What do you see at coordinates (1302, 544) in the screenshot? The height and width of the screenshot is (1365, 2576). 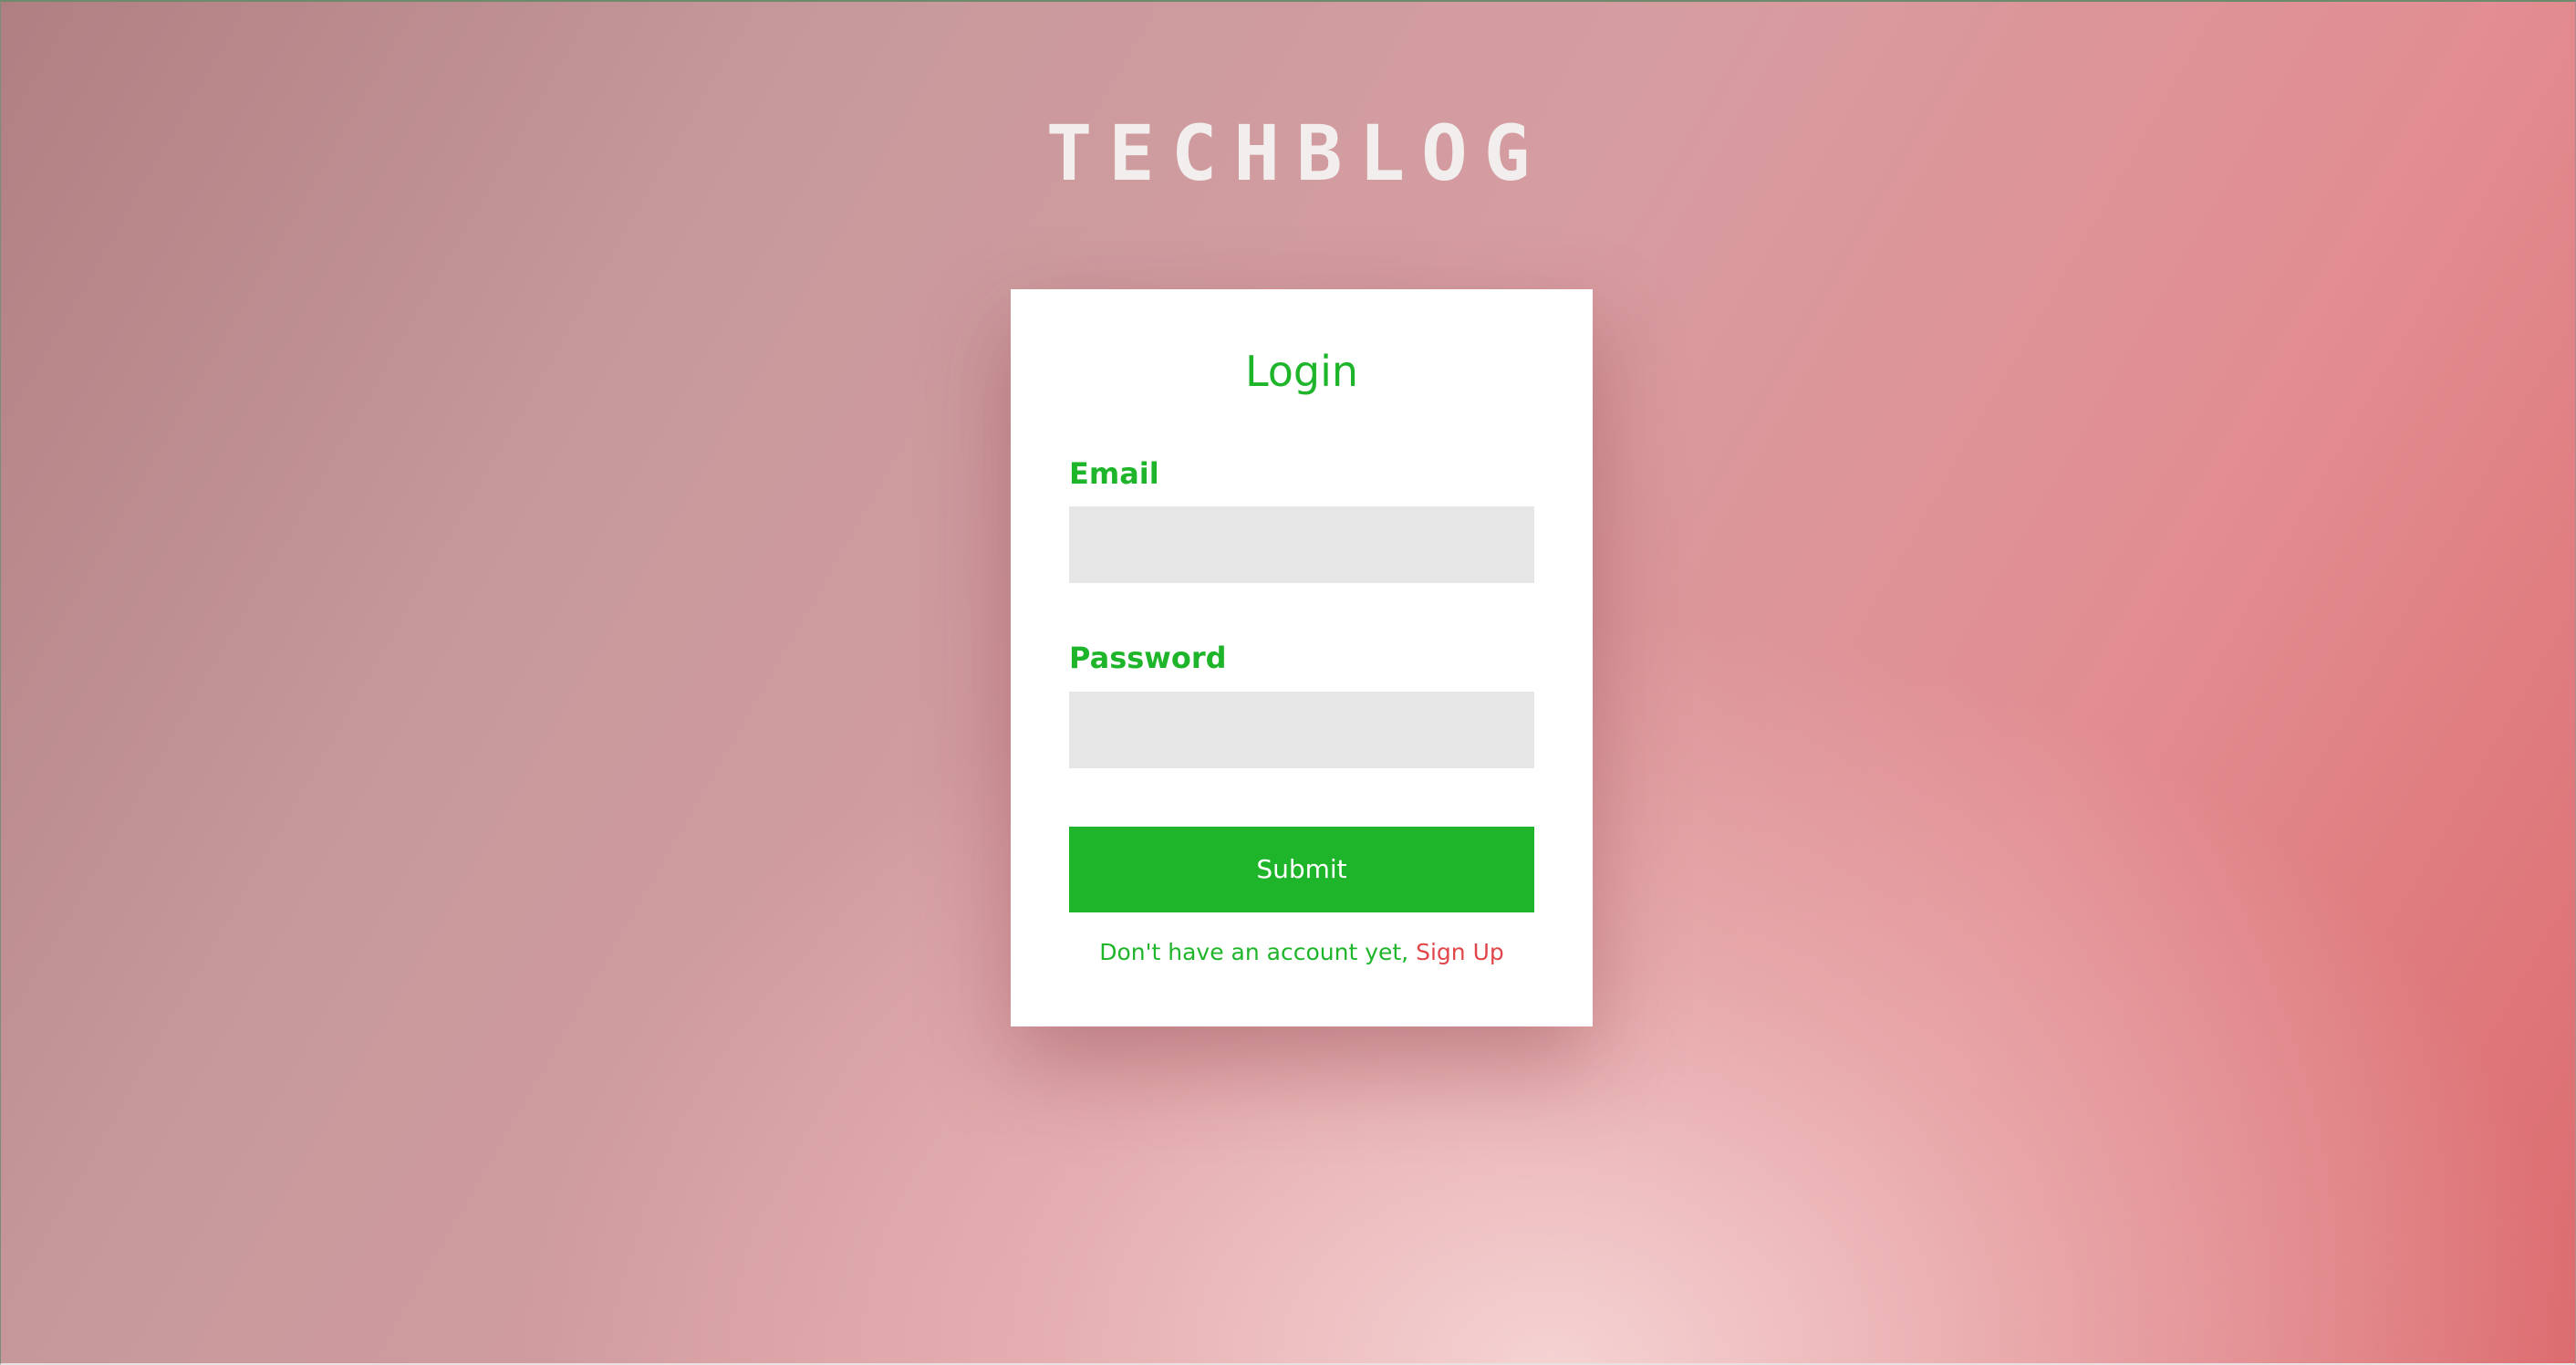 I see `email-field` at bounding box center [1302, 544].